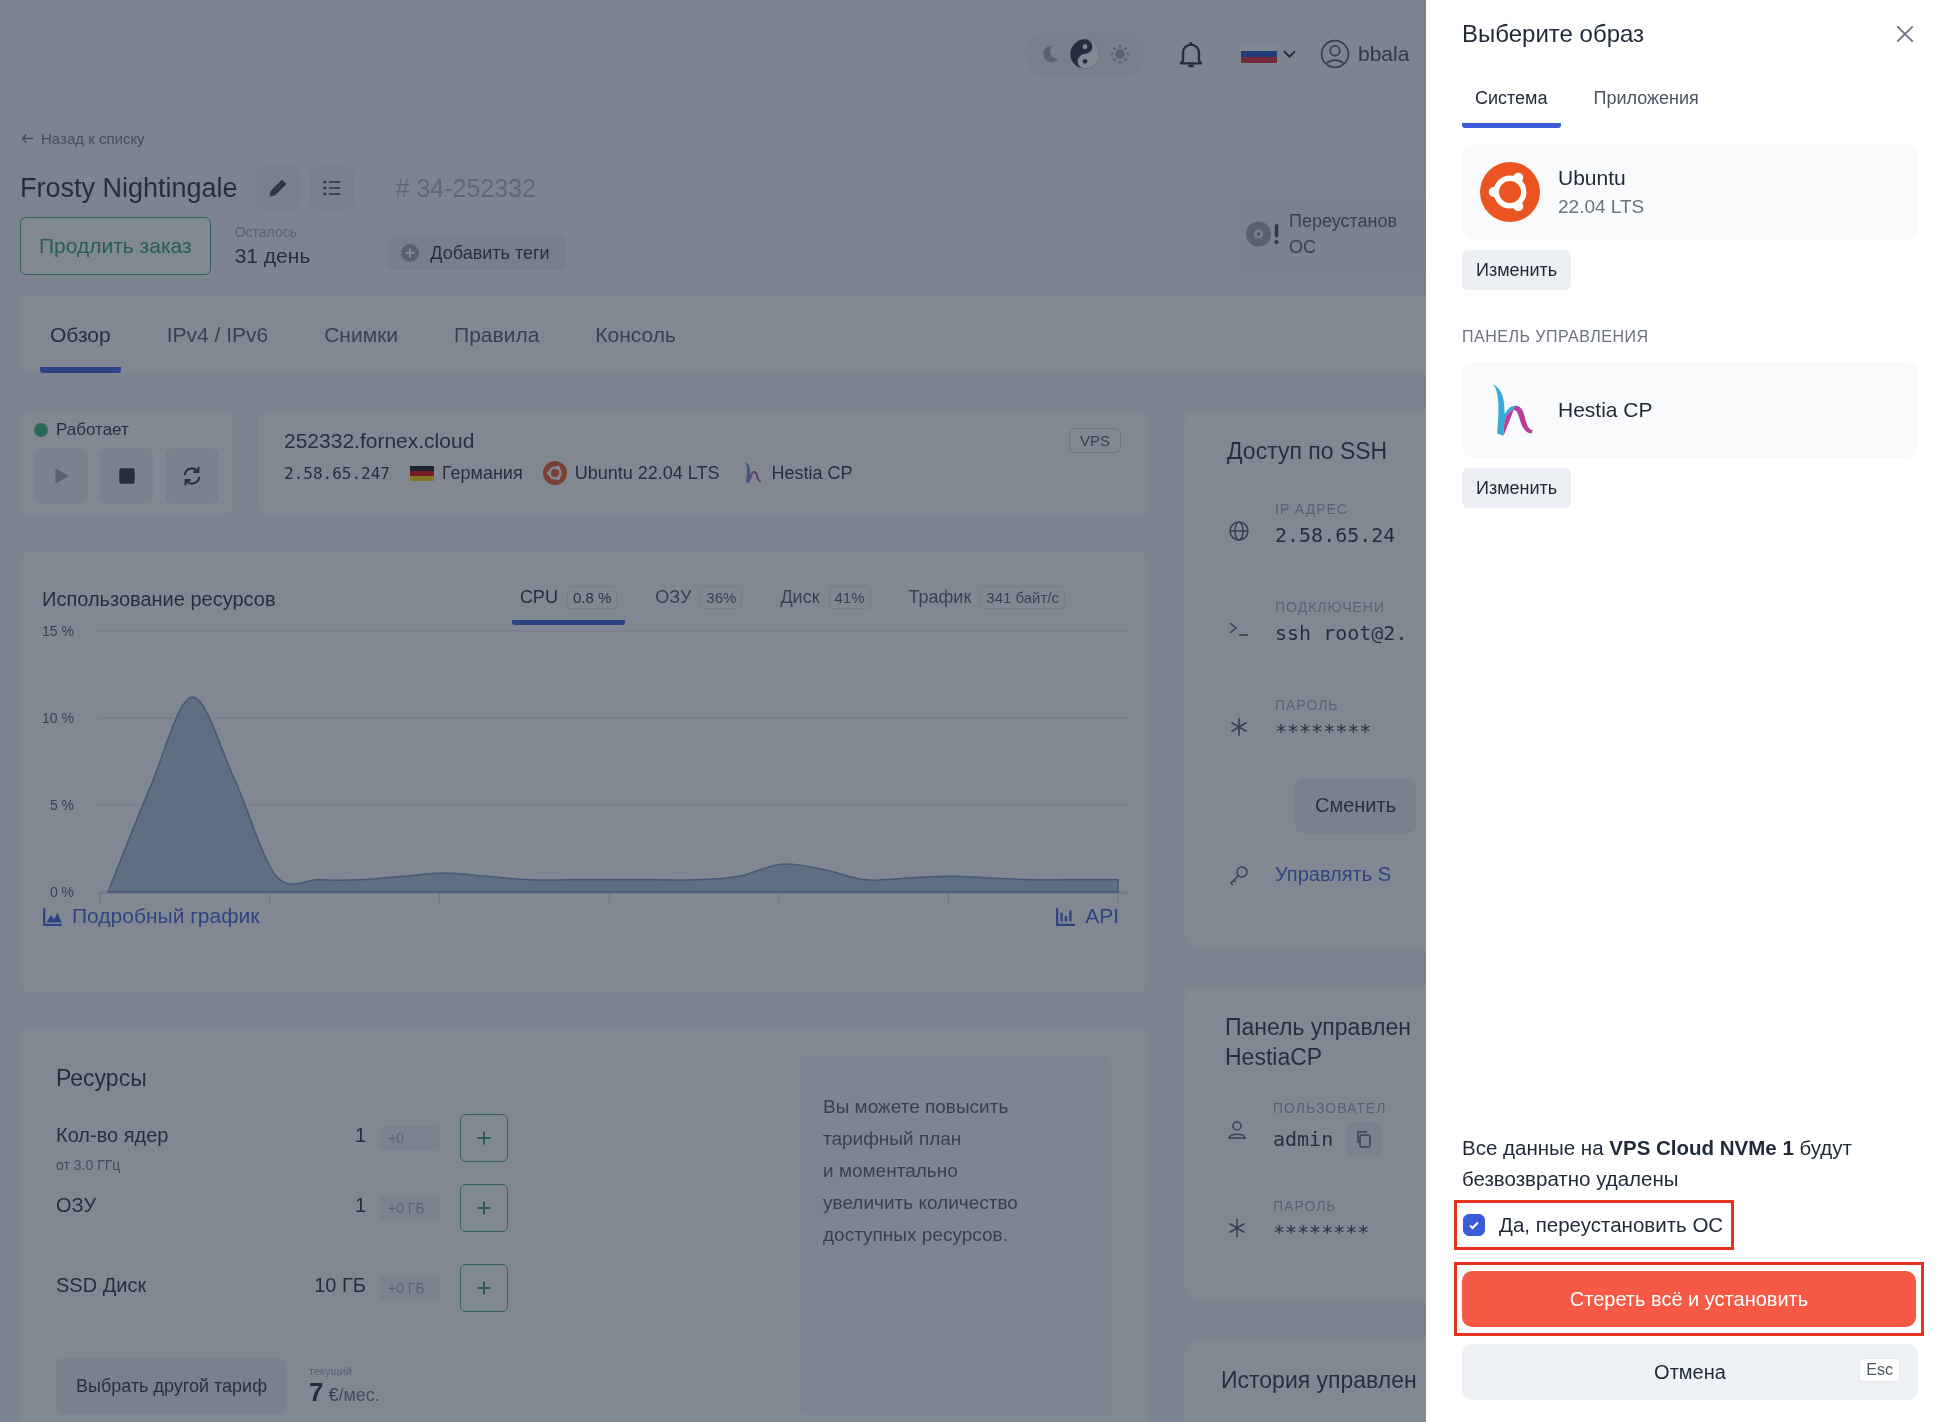  I want to click on add-tags-button: Добавить теги, so click(477, 253).